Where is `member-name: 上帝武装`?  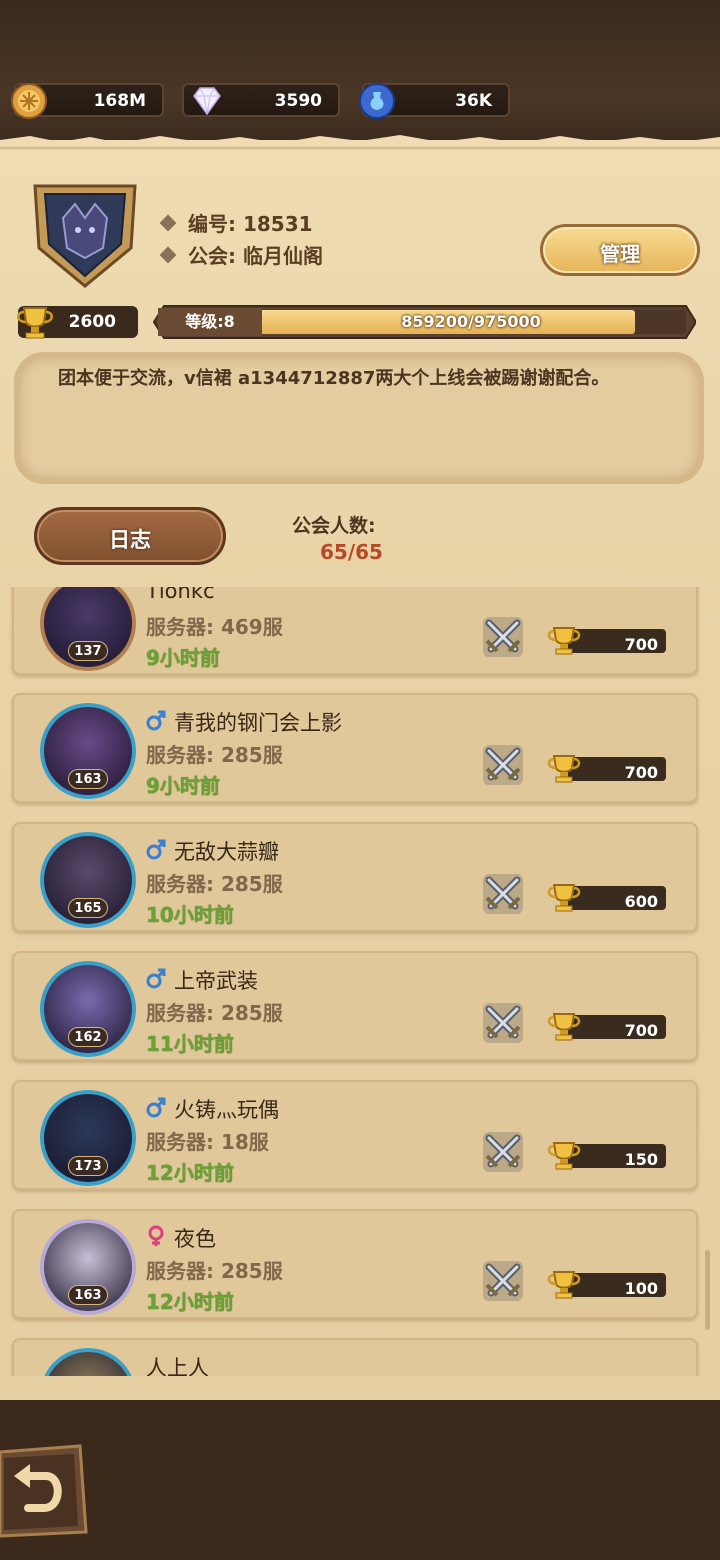
member-name: 上帝武装 is located at coordinates (216, 981).